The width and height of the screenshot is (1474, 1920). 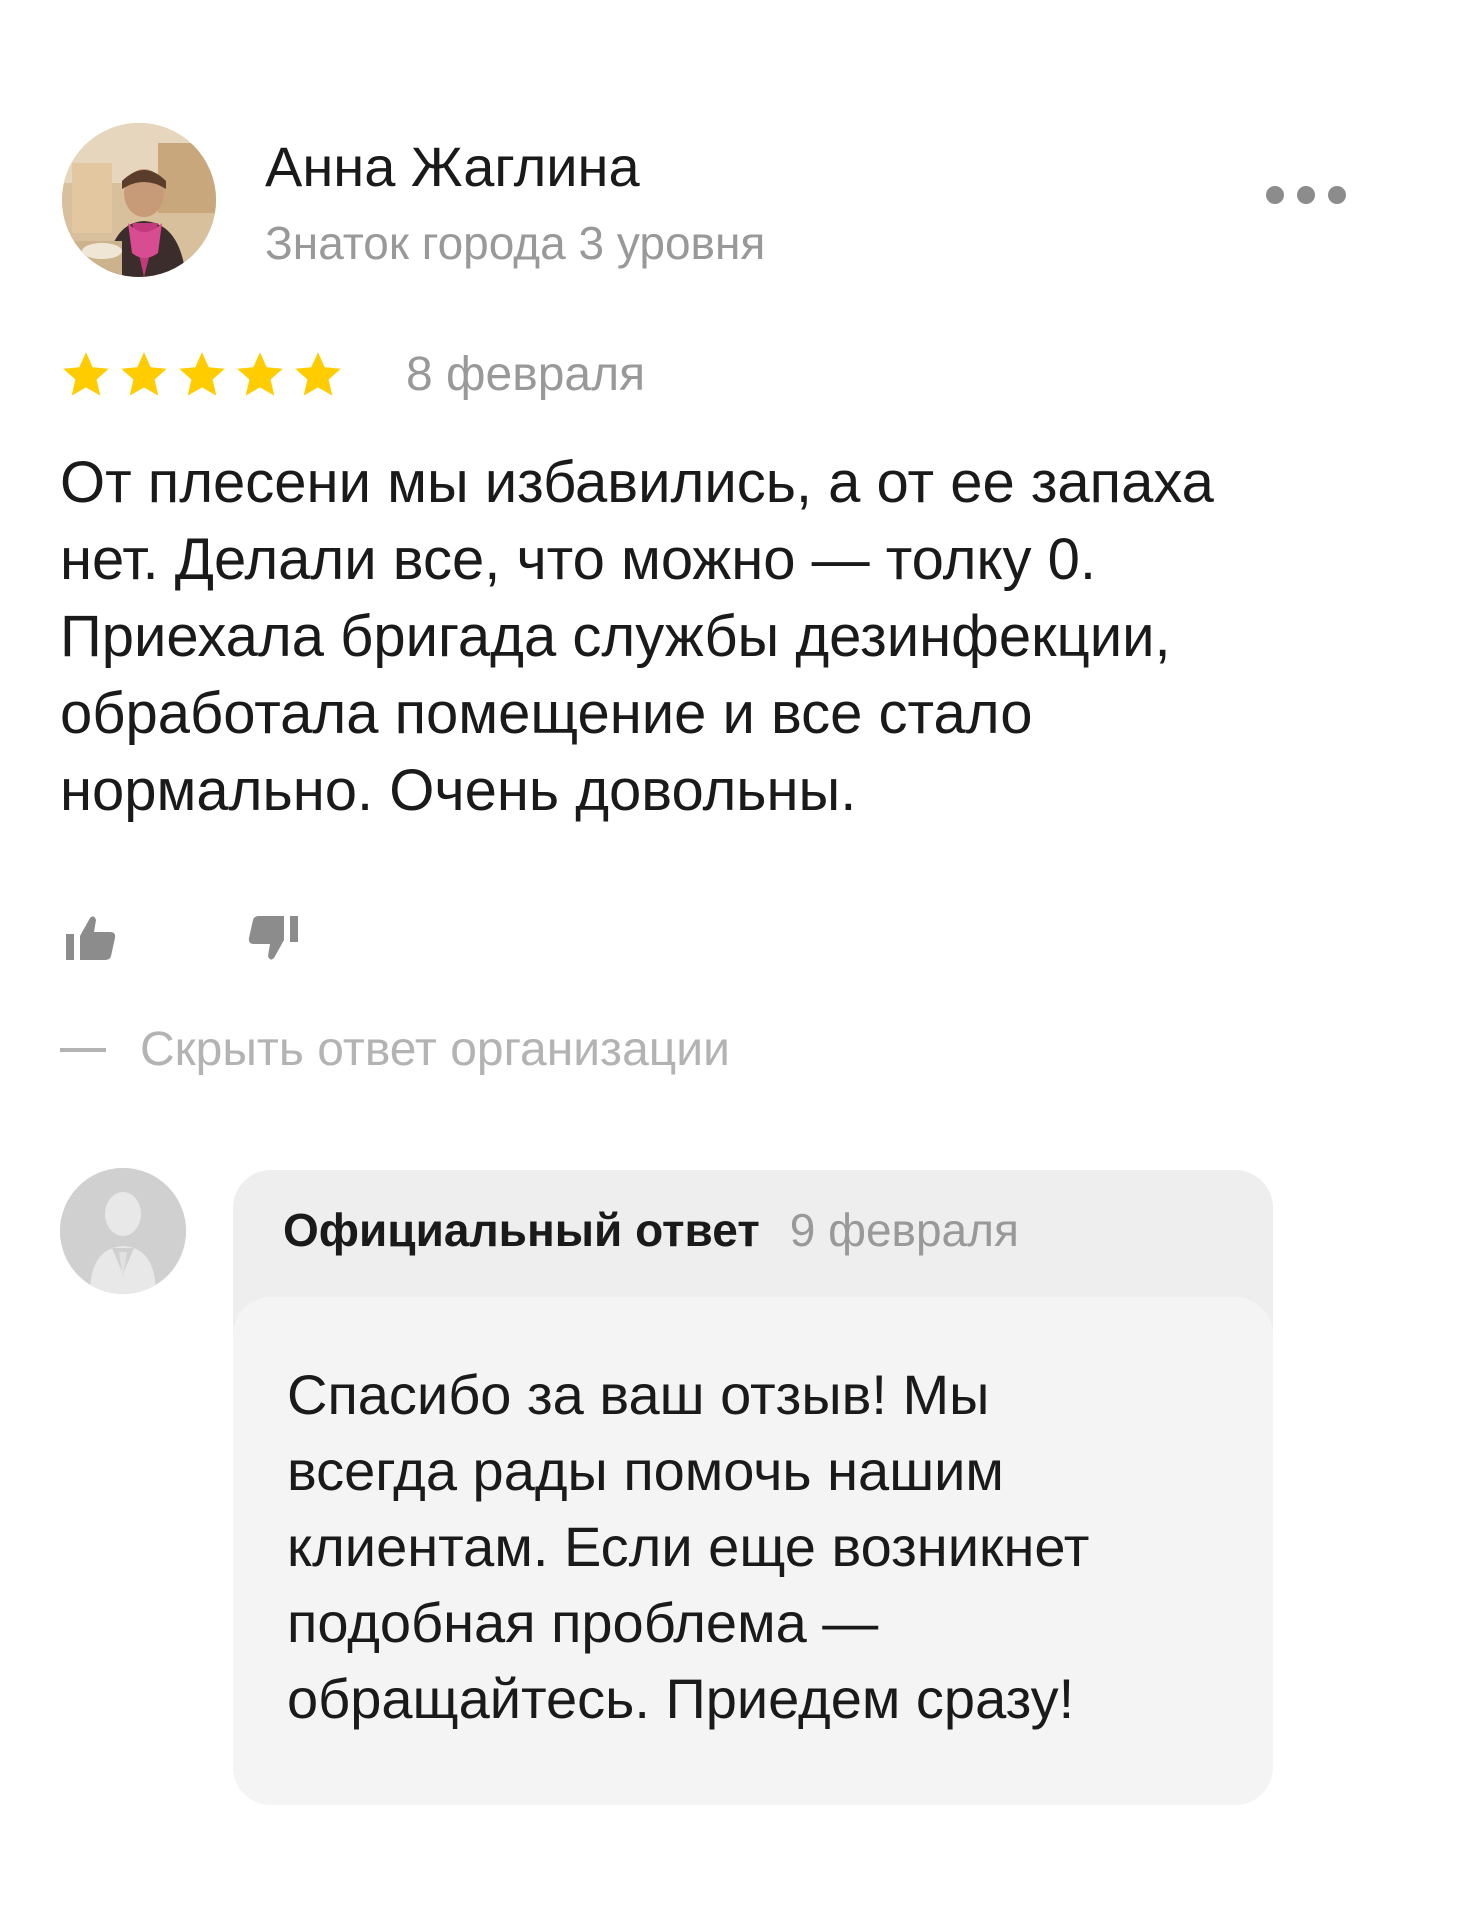 I want to click on hide-answer-toggle: Скрыть ответ организации, so click(x=395, y=1050).